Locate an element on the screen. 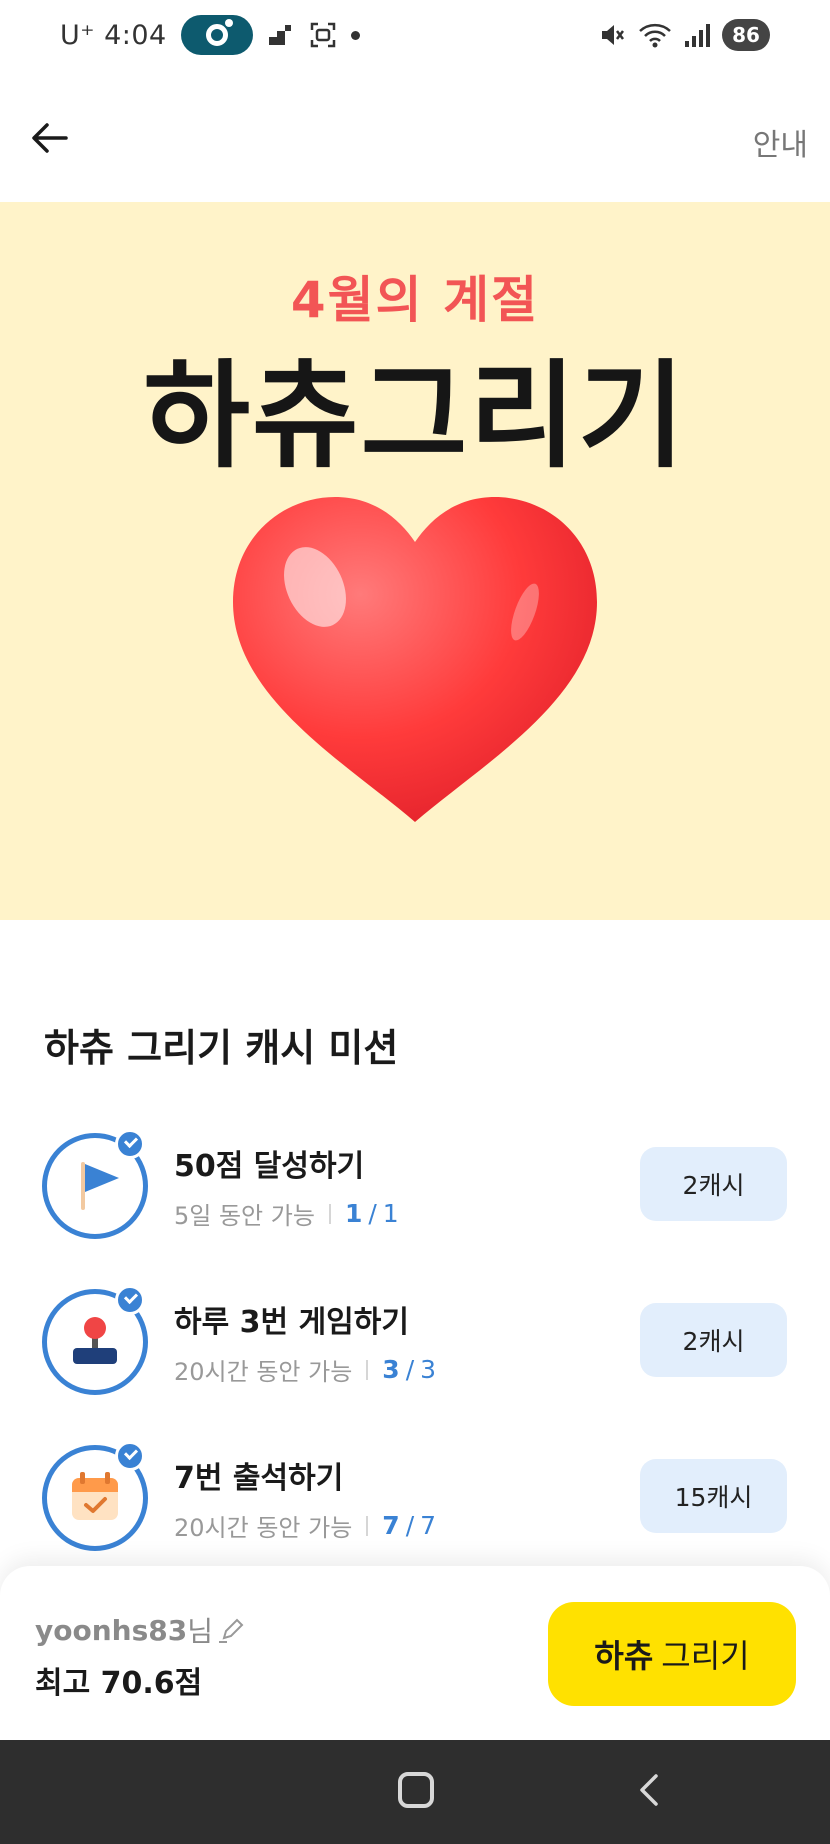 The width and height of the screenshot is (830, 1844). start-drawing-button: 하츄 그리기 is located at coordinates (672, 1654).